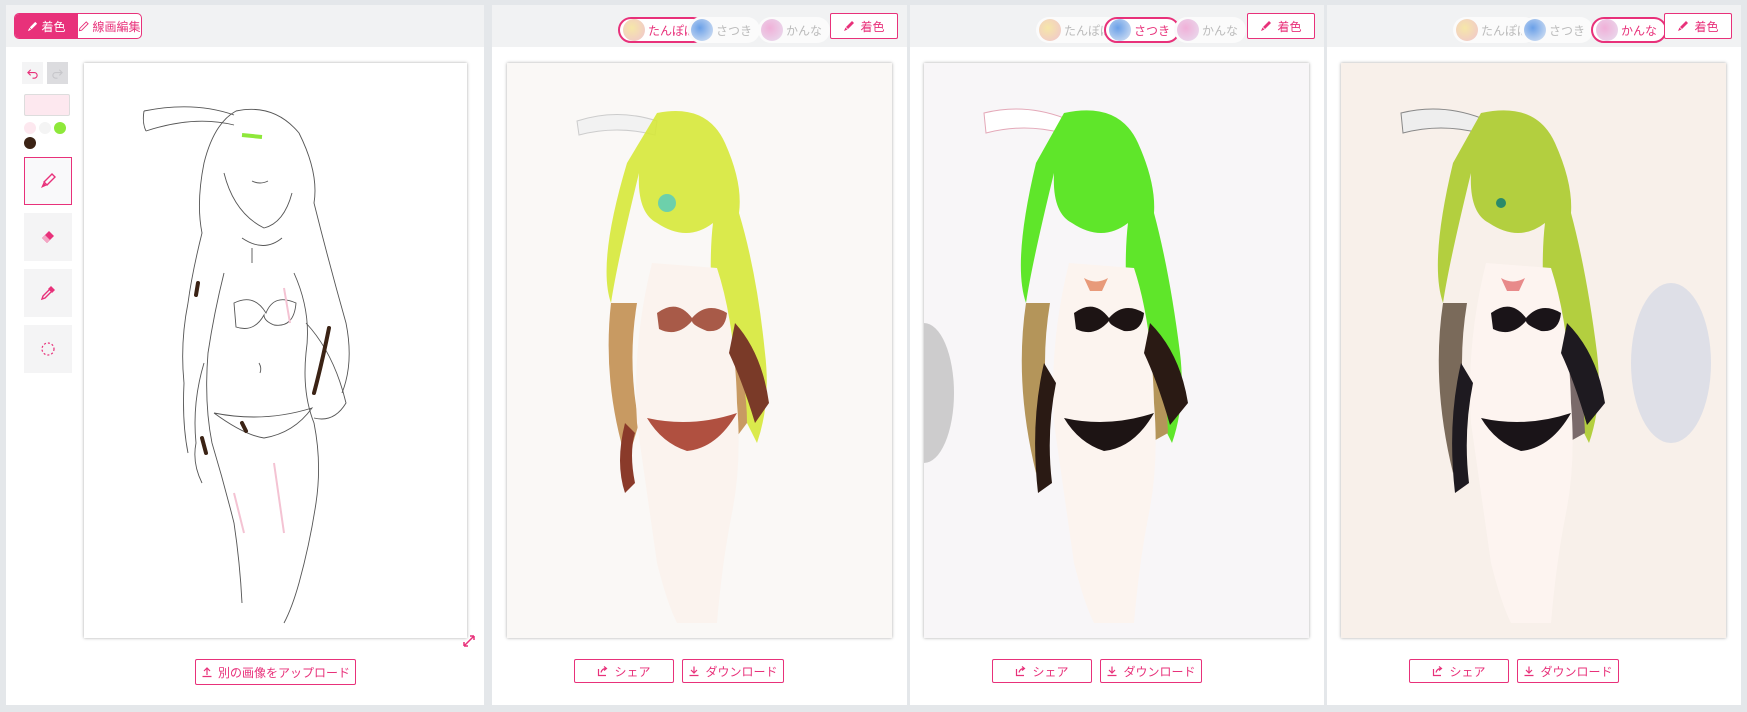 The width and height of the screenshot is (1747, 712). I want to click on tab-colorize: 着色, so click(46, 26).